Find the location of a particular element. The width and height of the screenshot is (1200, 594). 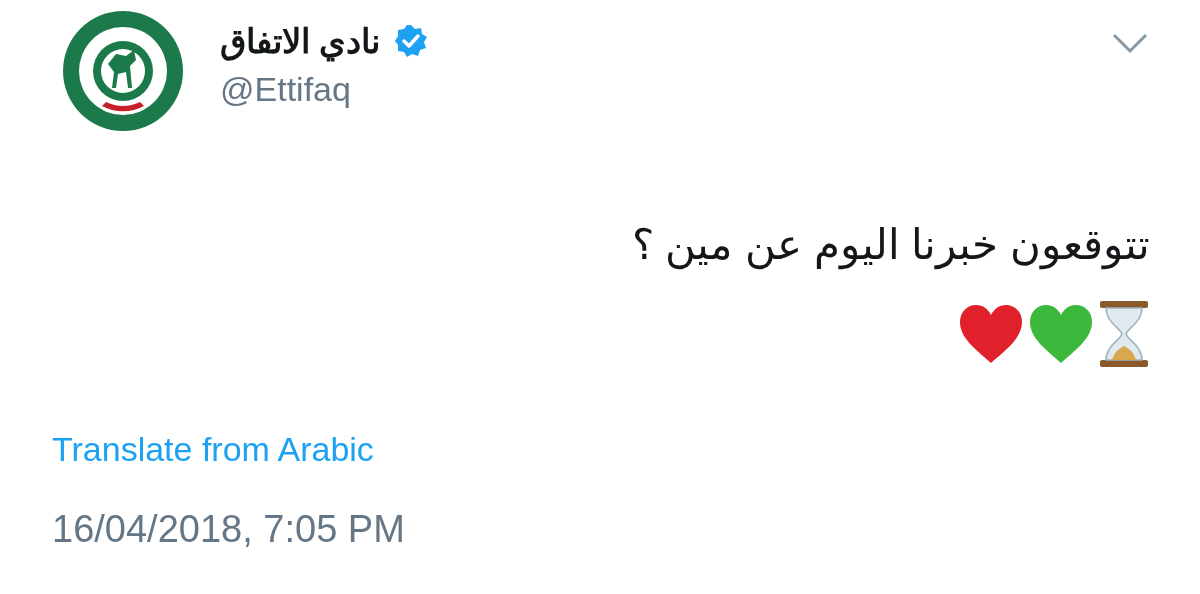

chevron-down-icon is located at coordinates (1130, 43).